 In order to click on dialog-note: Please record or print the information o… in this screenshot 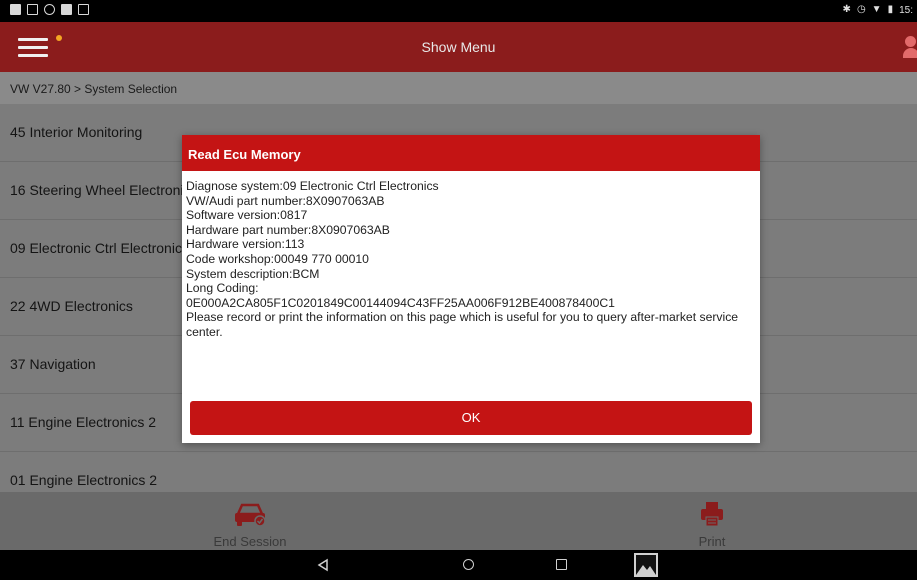, I will do `click(462, 324)`.